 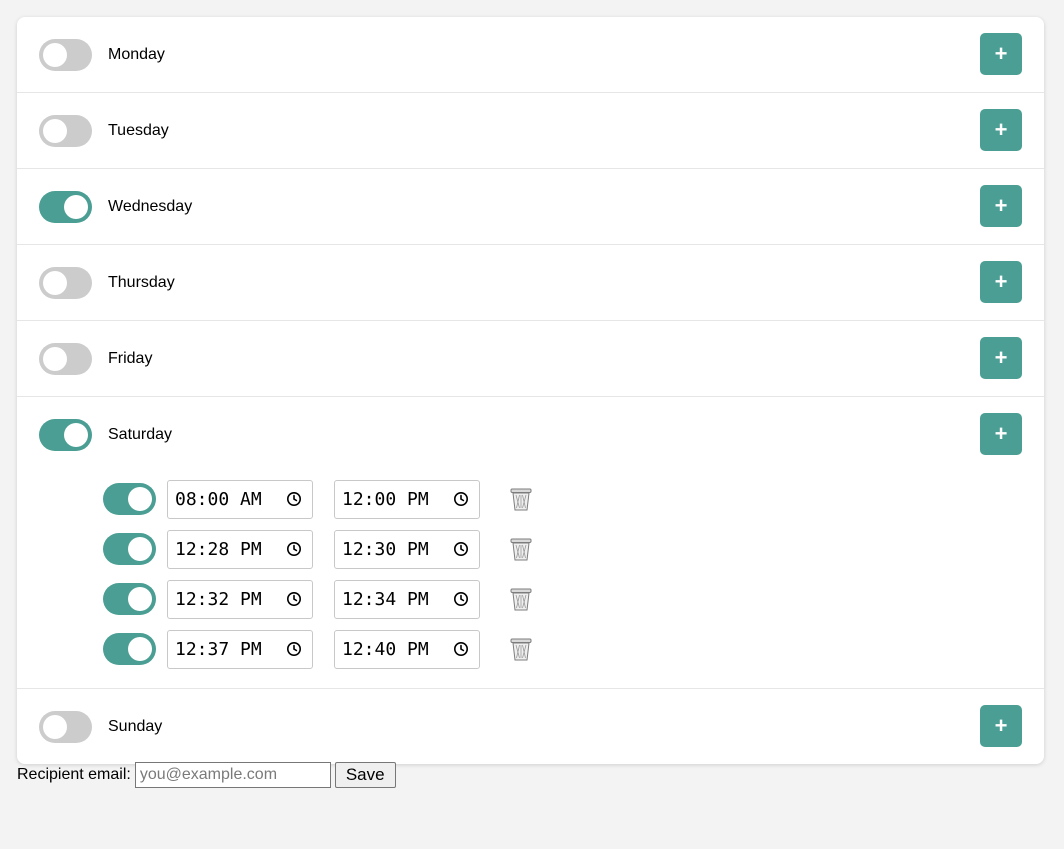 I want to click on day-header: Monday +, so click(x=530, y=54).